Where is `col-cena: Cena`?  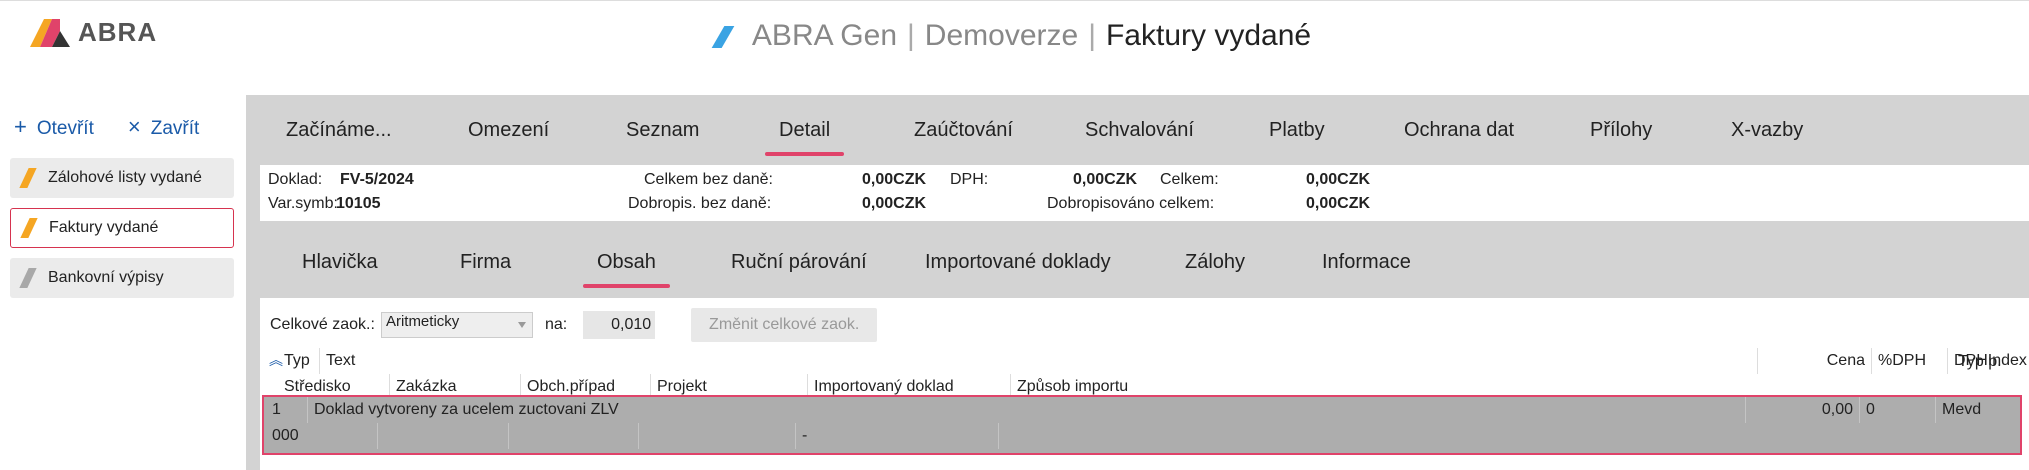 col-cena: Cena is located at coordinates (1815, 361).